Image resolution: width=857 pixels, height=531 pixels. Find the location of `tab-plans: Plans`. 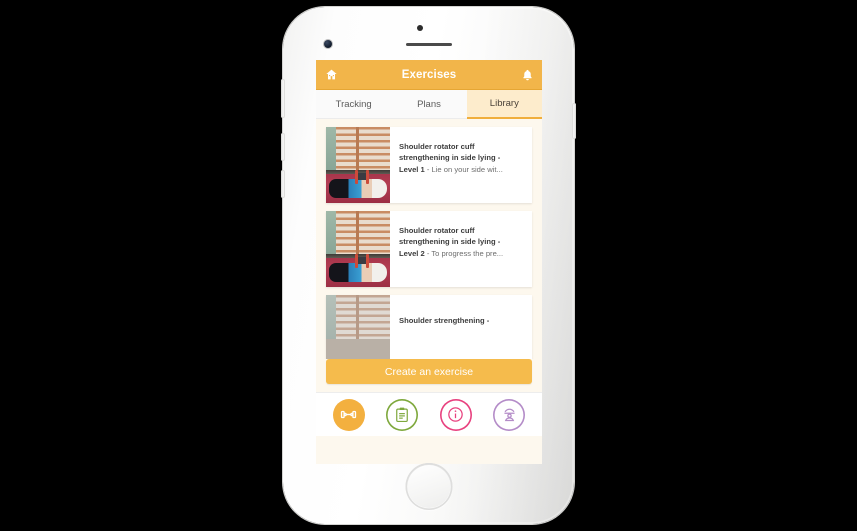

tab-plans: Plans is located at coordinates (429, 104).